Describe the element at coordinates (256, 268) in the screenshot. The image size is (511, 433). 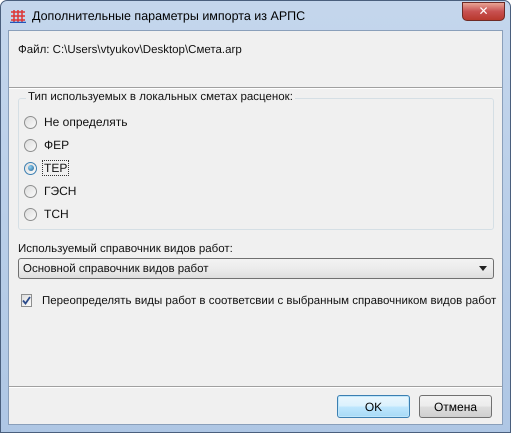
I see `directory-dropdown: Основной справочник видов работ` at that location.